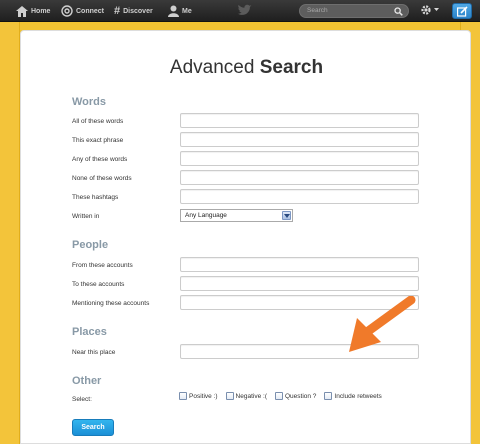 The width and height of the screenshot is (480, 444). I want to click on label-mentioning-accounts: Mentioning these accounts, so click(111, 303).